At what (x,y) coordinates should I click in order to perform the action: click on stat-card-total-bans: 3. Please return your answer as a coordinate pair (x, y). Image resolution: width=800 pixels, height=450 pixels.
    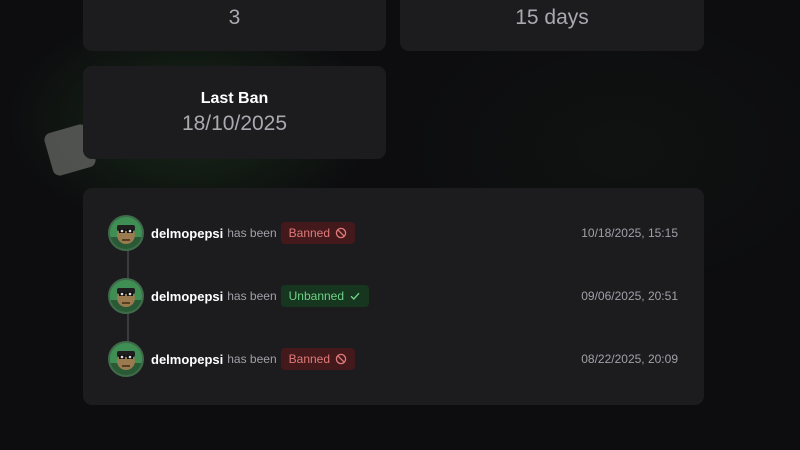
    Looking at the image, I should click on (234, 25).